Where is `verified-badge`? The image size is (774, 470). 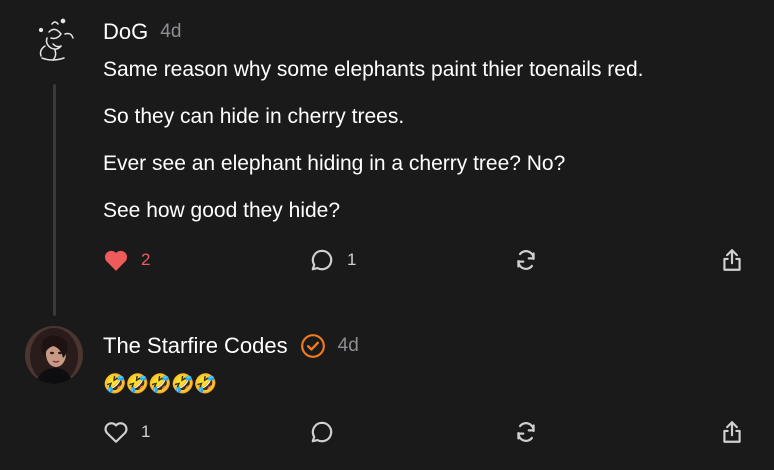
verified-badge is located at coordinates (313, 346).